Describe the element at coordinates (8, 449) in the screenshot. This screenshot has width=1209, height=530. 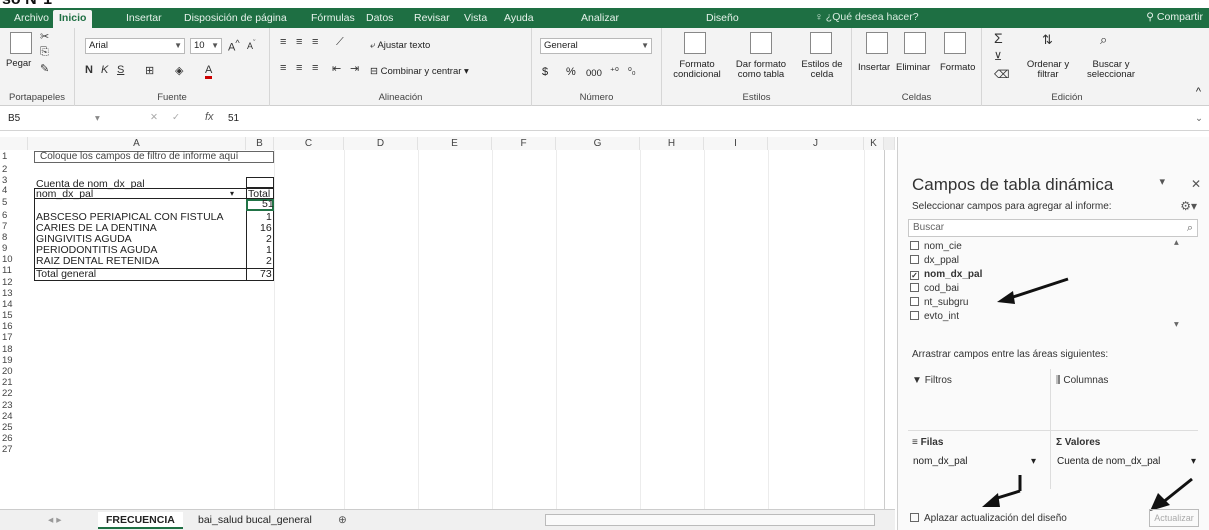
I see `row-header: 27` at that location.